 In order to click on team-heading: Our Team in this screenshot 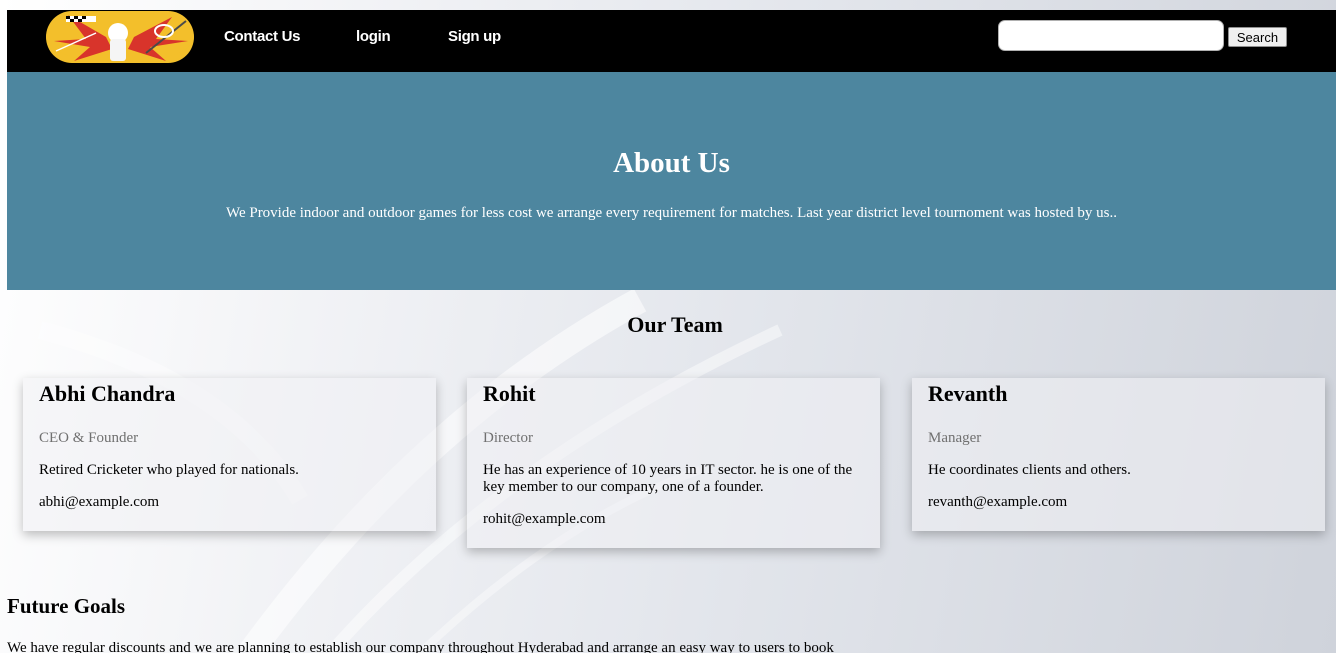, I will do `click(675, 324)`.